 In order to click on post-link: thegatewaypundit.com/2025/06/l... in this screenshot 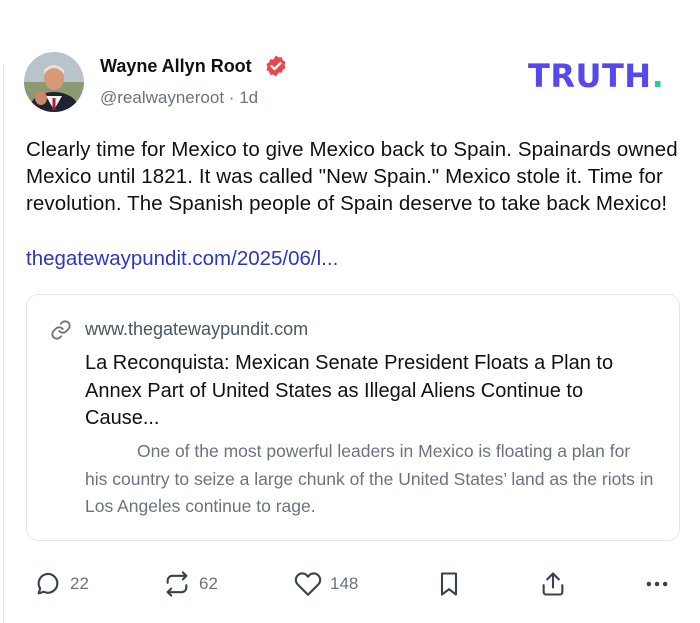, I will do `click(182, 258)`.